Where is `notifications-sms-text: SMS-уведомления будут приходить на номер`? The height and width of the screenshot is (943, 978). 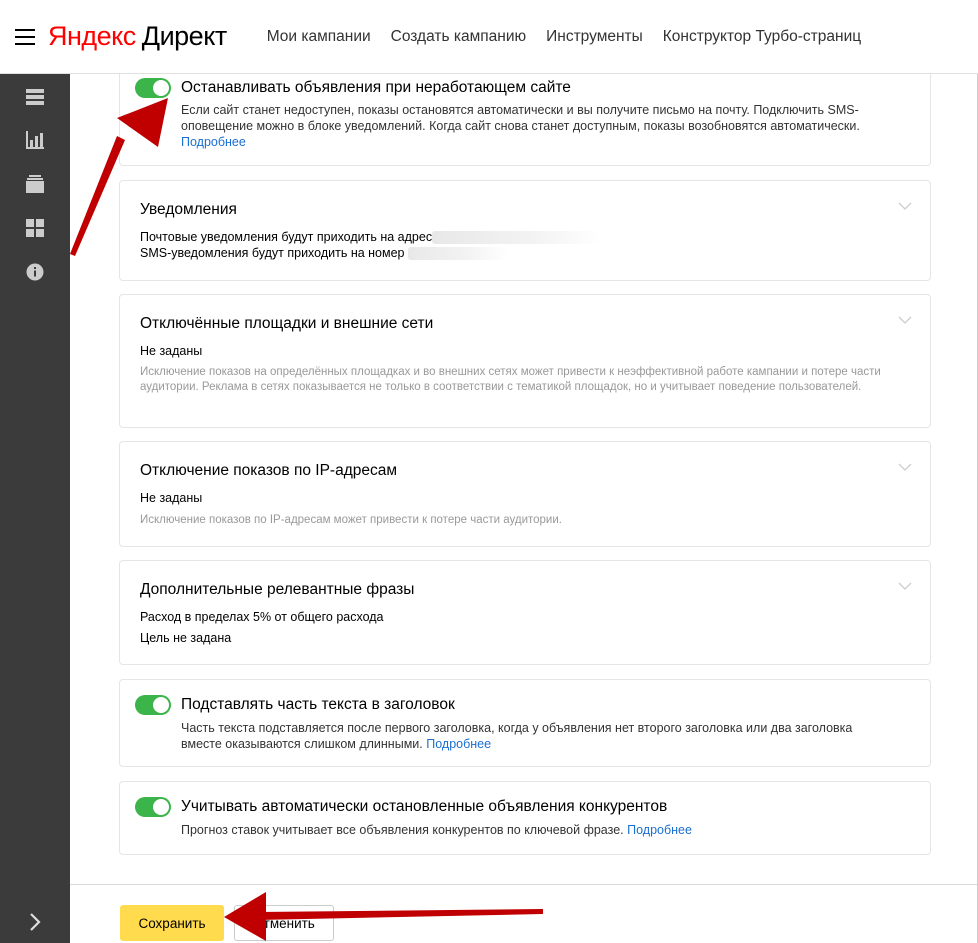
notifications-sms-text: SMS-уведомления будут приходить на номер is located at coordinates (272, 253).